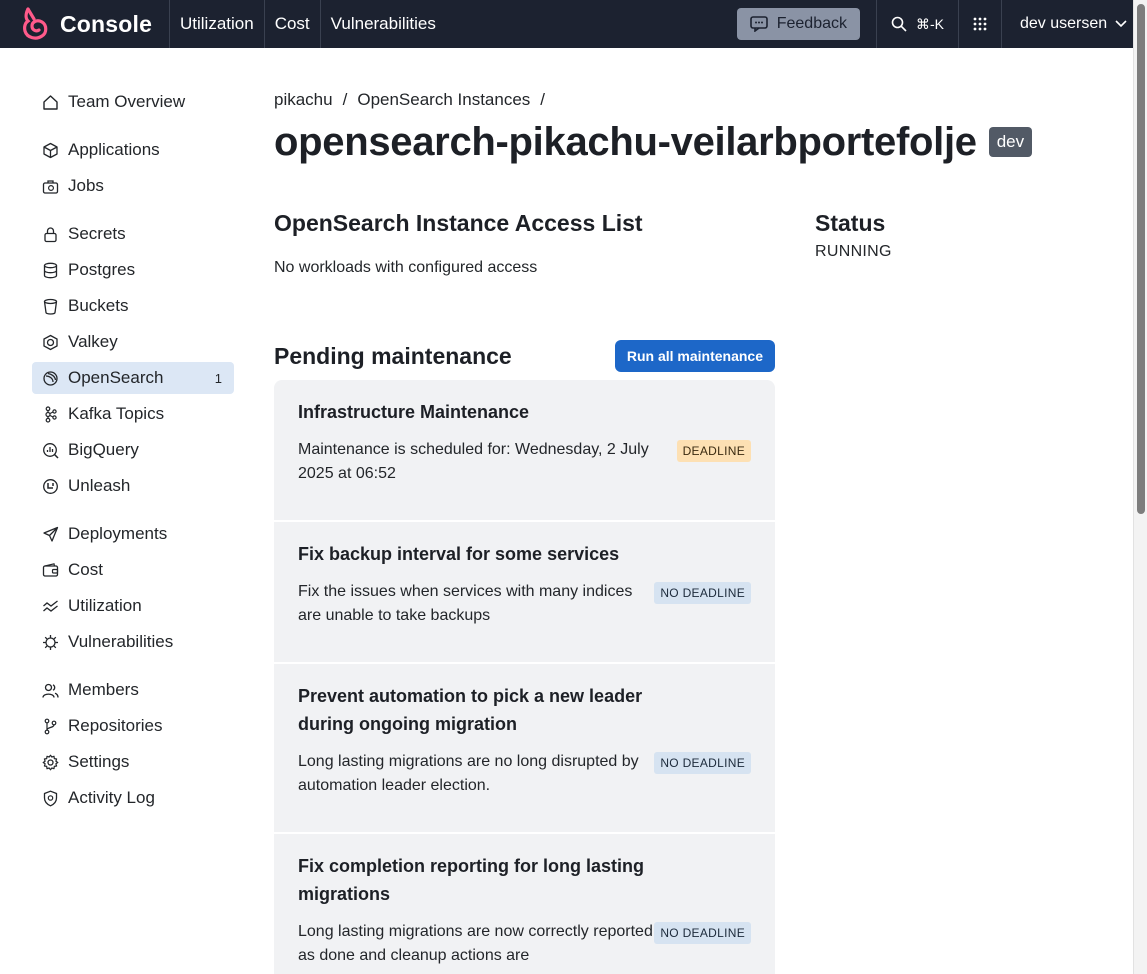  Describe the element at coordinates (458, 223) in the screenshot. I see `access-list-heading: OpenSearch Instance Access List` at that location.